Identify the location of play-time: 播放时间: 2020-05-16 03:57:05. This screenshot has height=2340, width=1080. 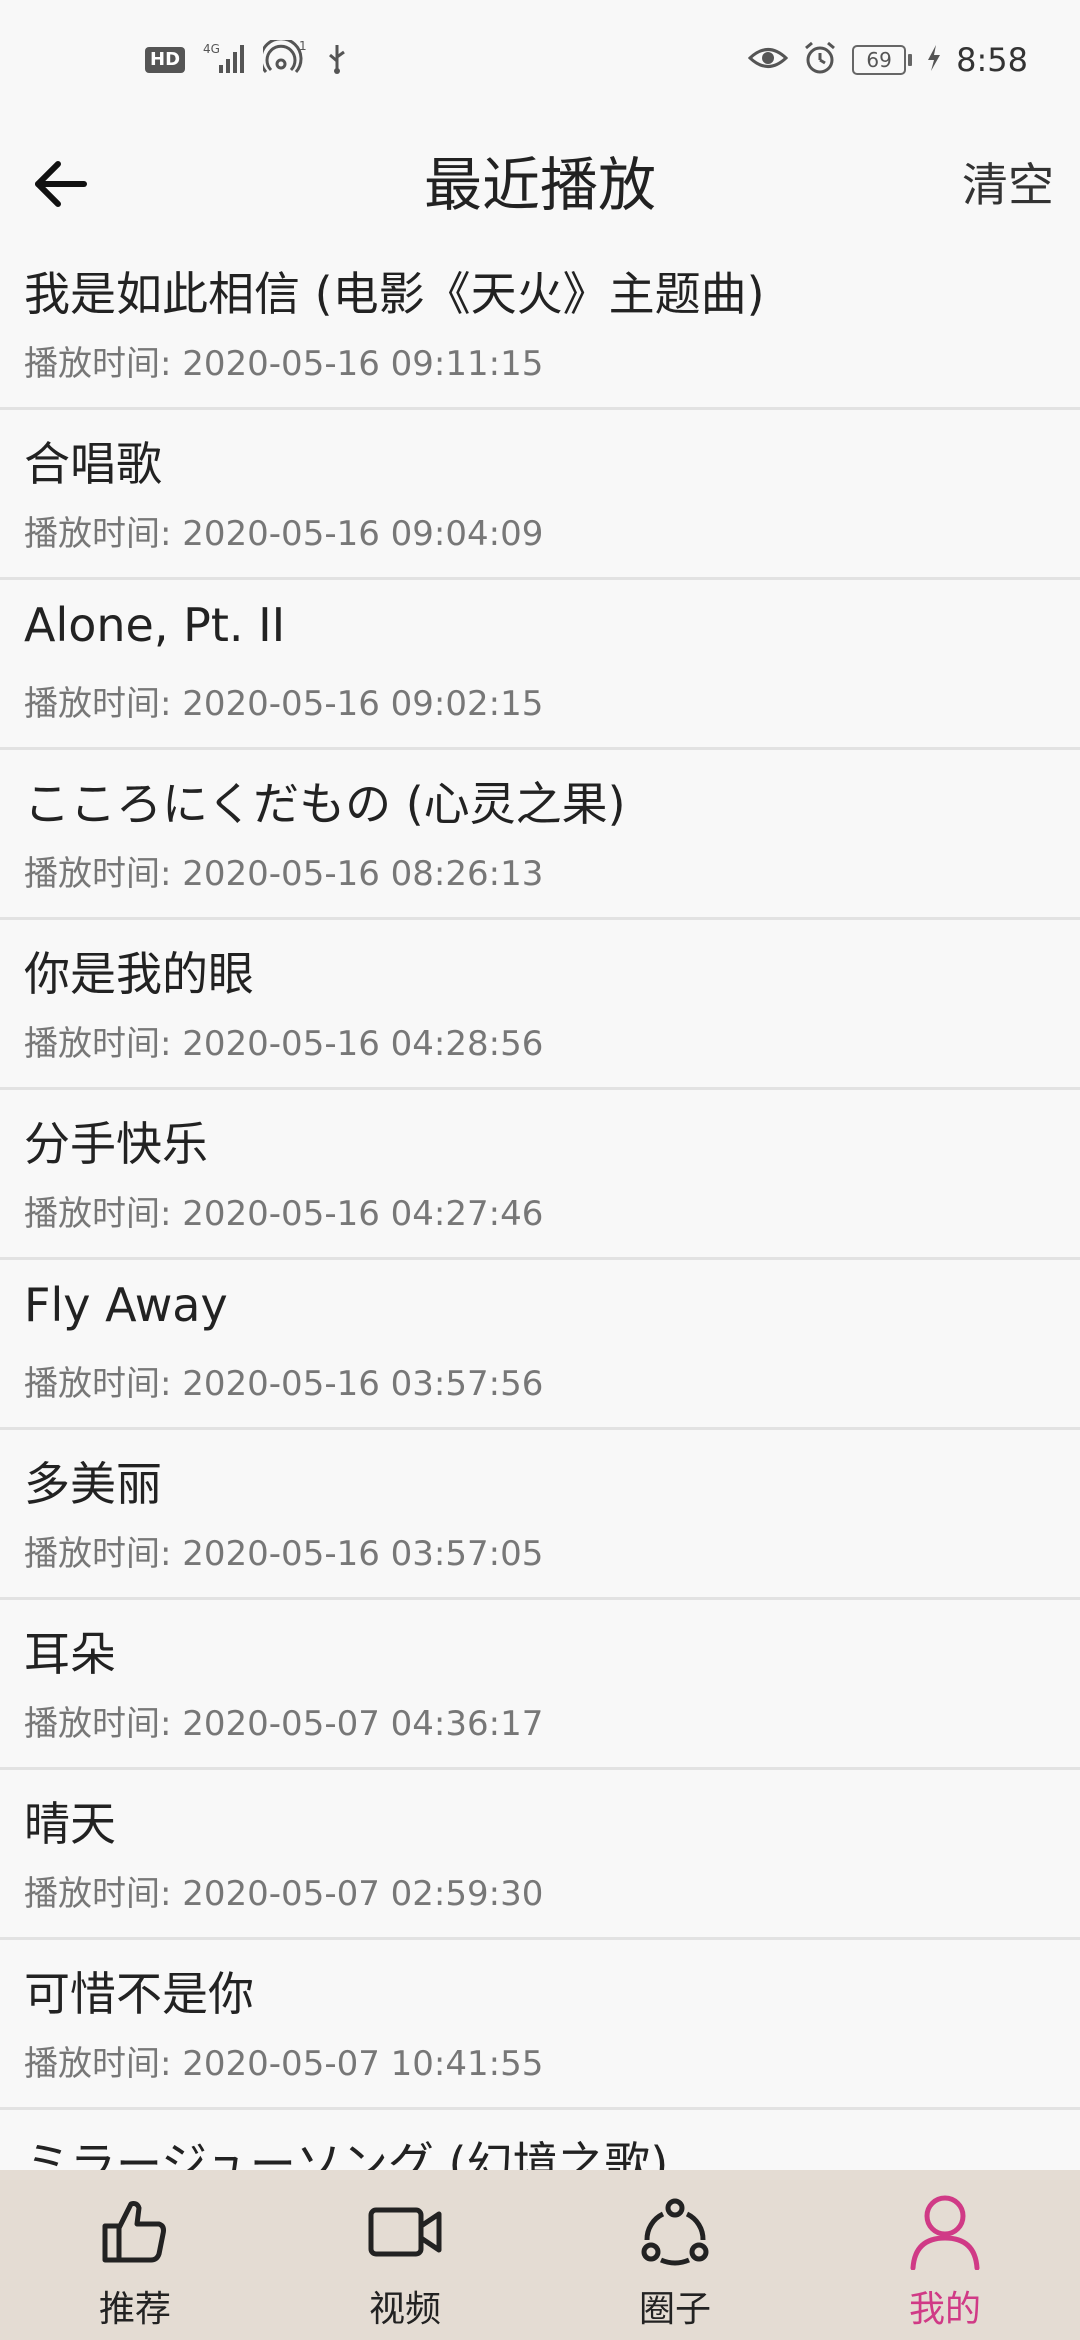
(284, 1554).